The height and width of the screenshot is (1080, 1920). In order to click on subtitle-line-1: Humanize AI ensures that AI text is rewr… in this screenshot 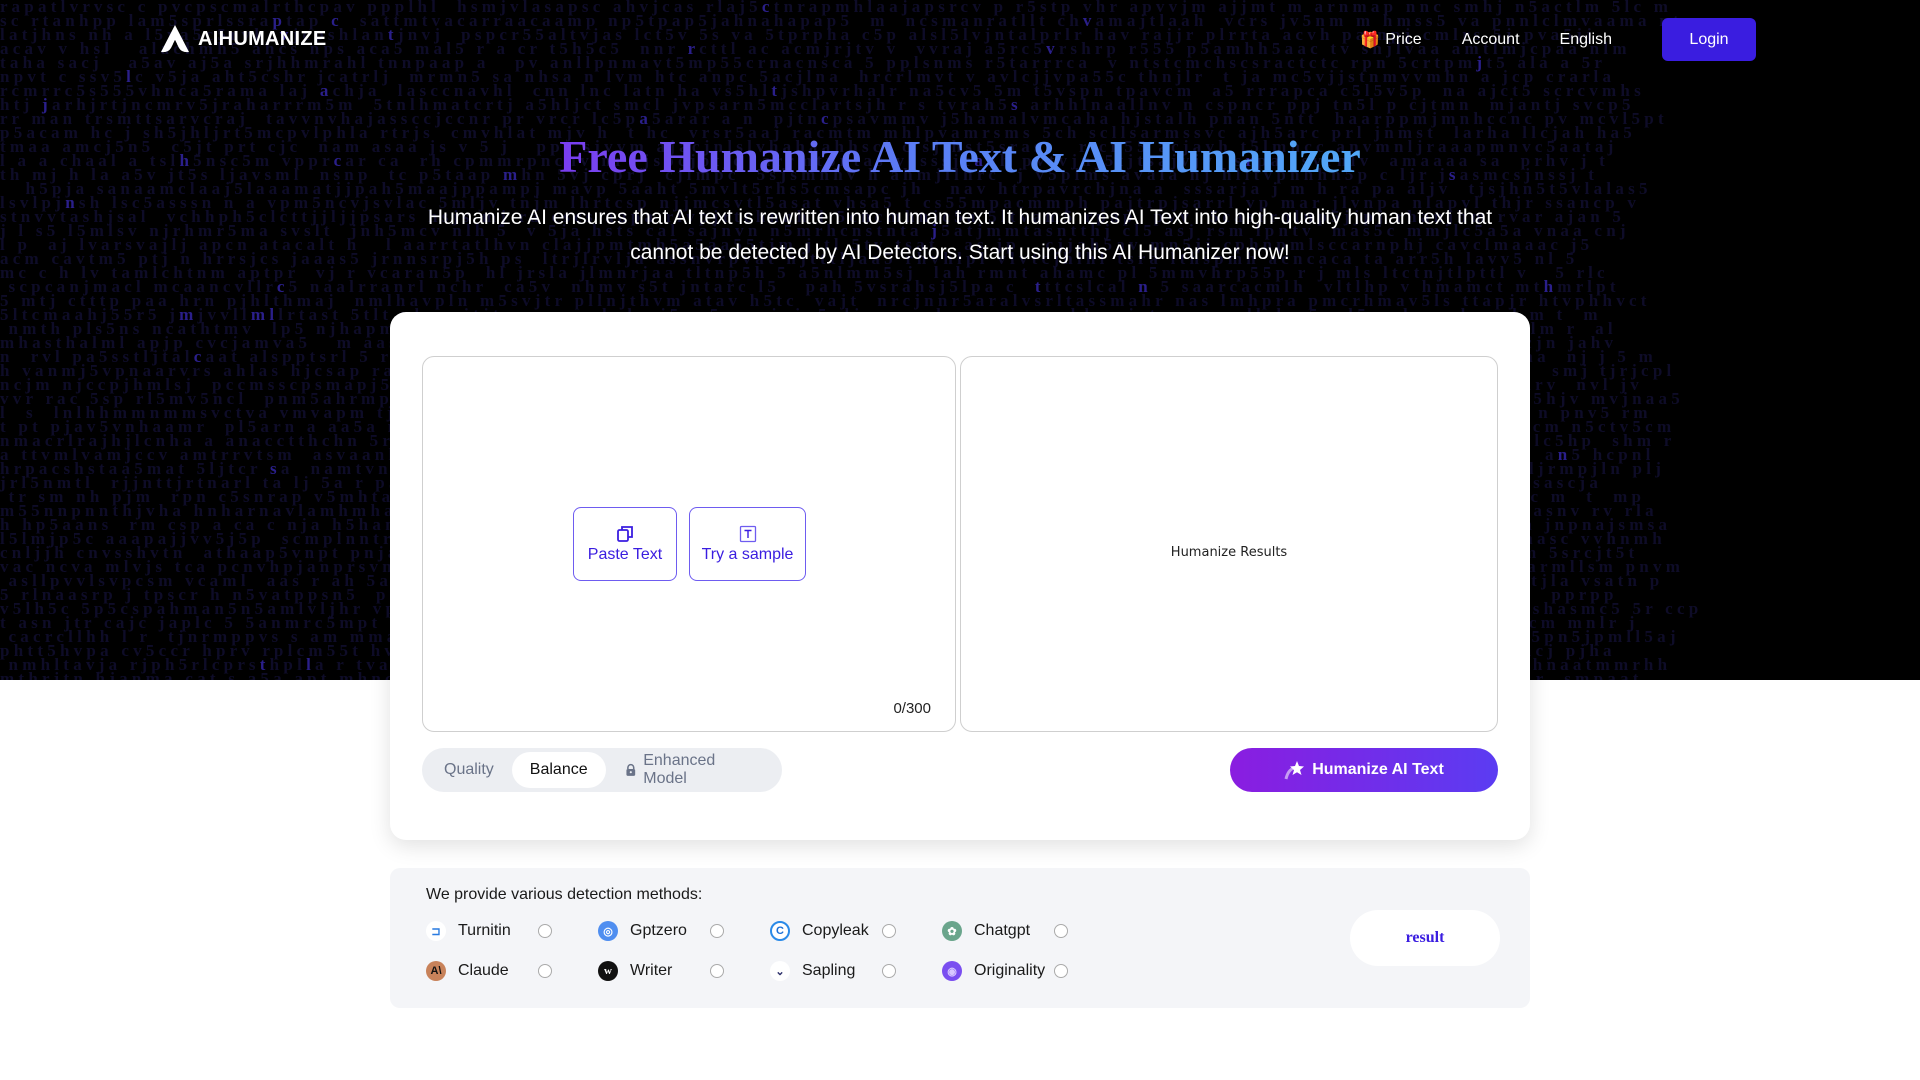, I will do `click(960, 217)`.